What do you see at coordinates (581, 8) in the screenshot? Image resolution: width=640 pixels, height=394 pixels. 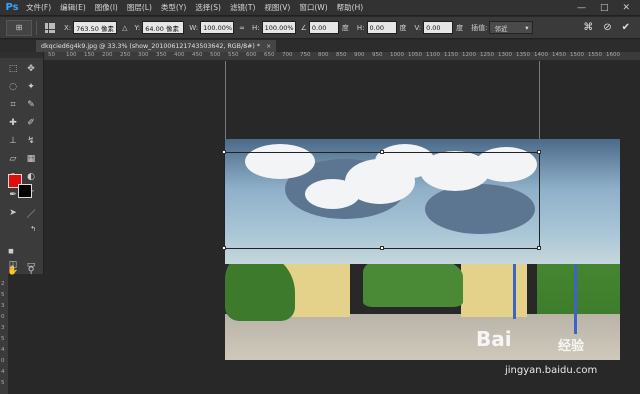 I see `minimize-button: —` at bounding box center [581, 8].